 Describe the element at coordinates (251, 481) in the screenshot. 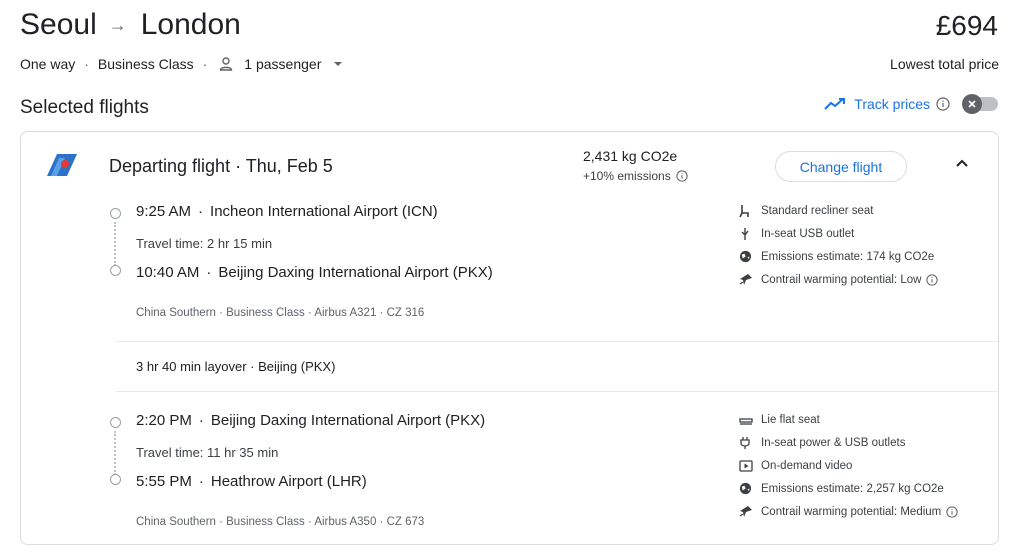

I see `arrival-stop: 5:55 PM · Heathrow Airport (LHR)` at that location.